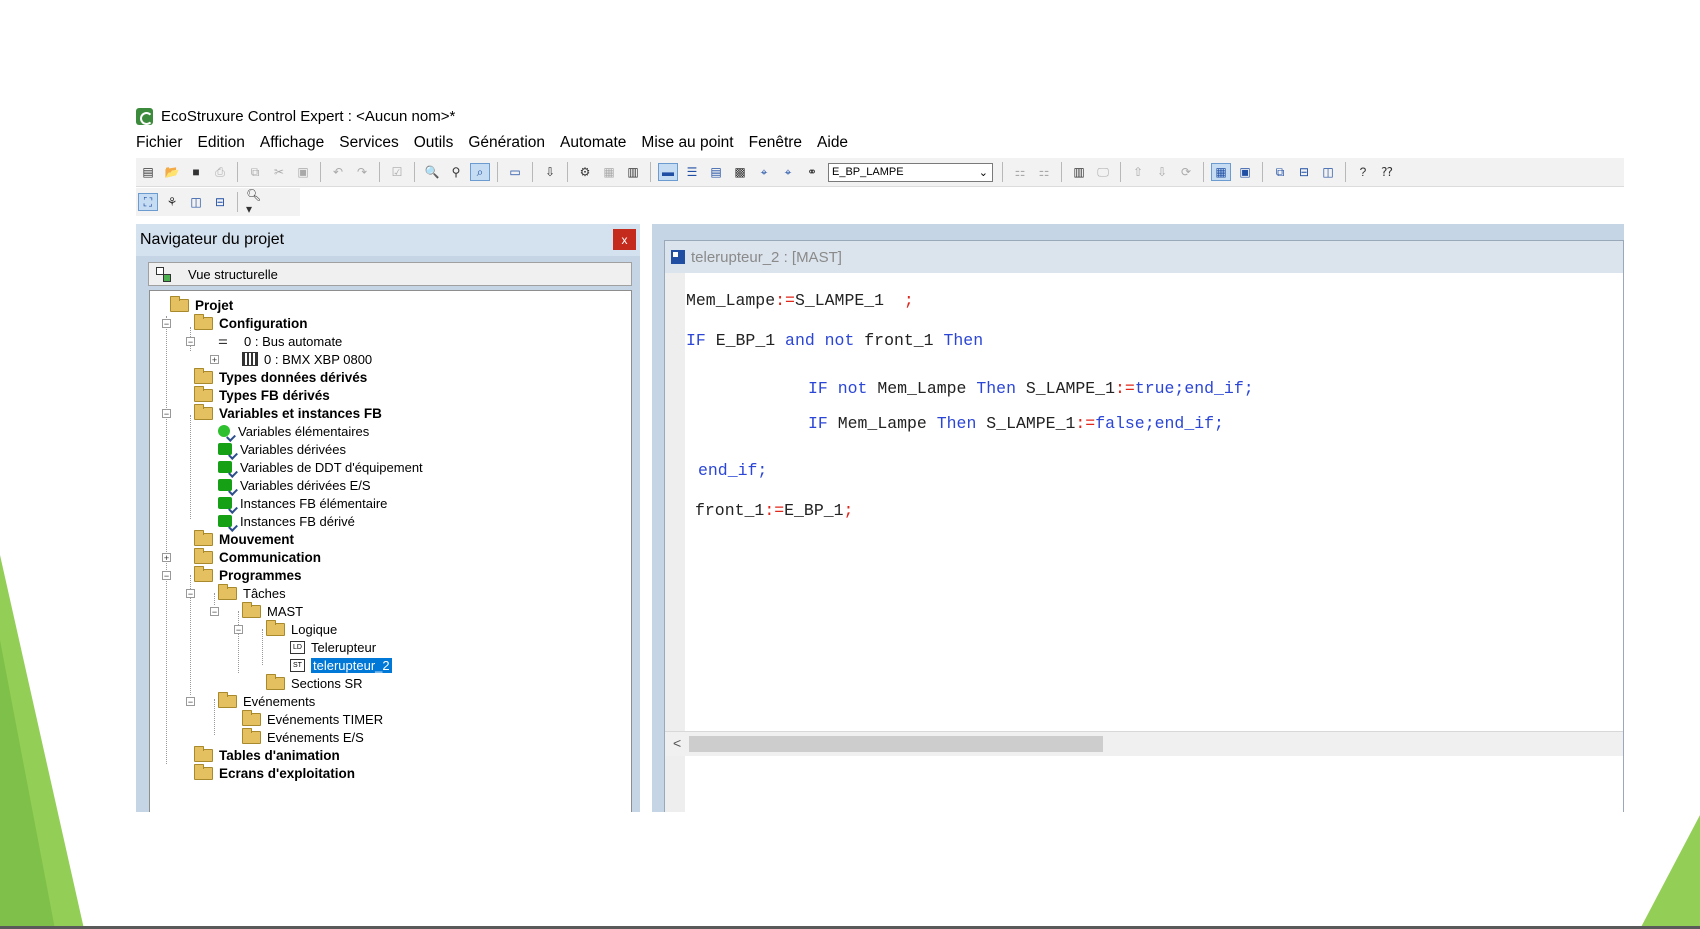 This screenshot has height=929, width=1700. Describe the element at coordinates (550, 172) in the screenshot. I see `import-icon: ⇩` at that location.